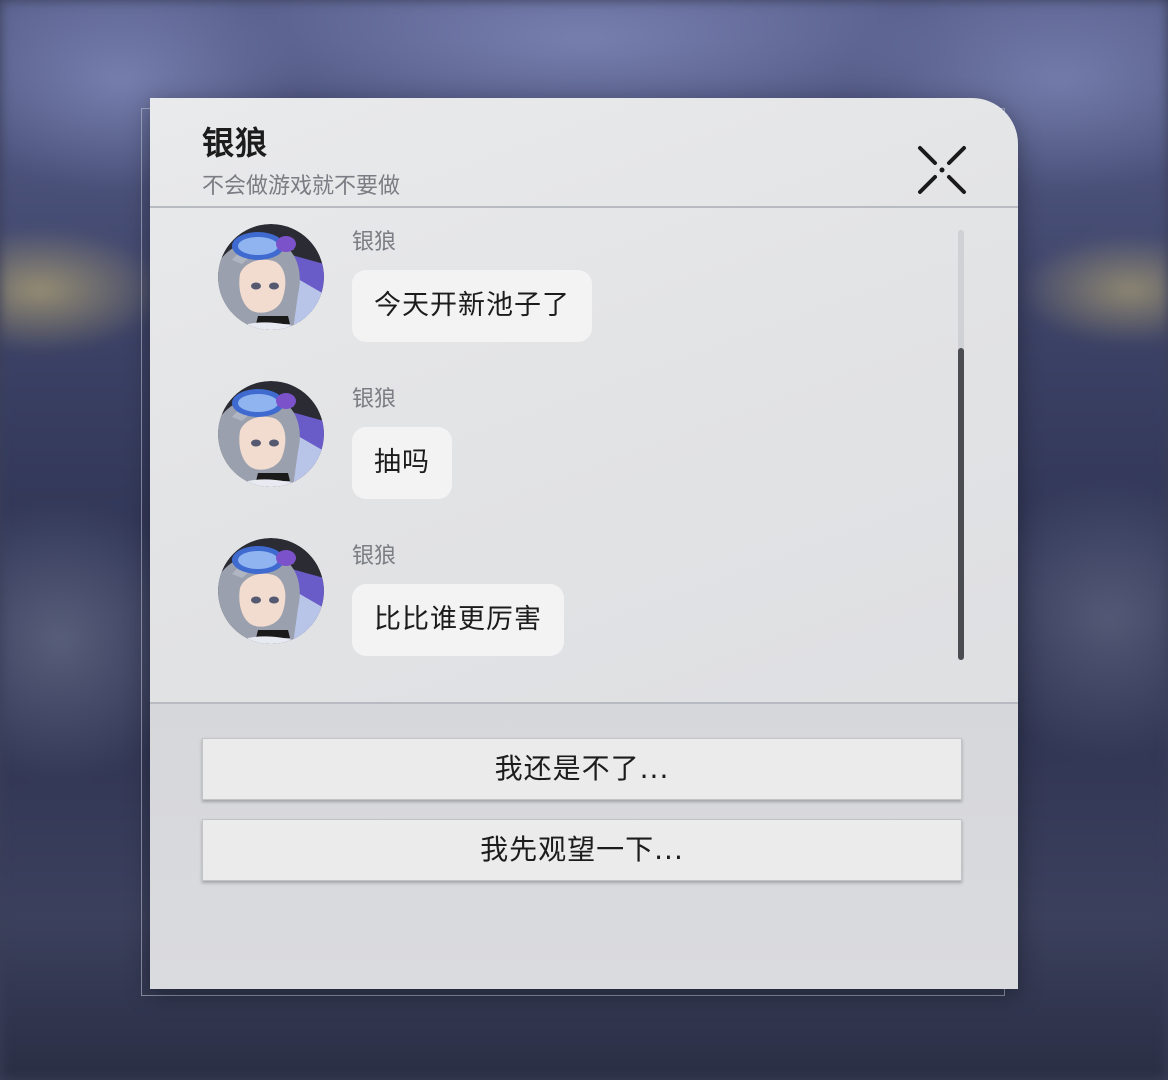 The image size is (1168, 1080). Describe the element at coordinates (961, 504) in the screenshot. I see `scrollbar-thumb` at that location.